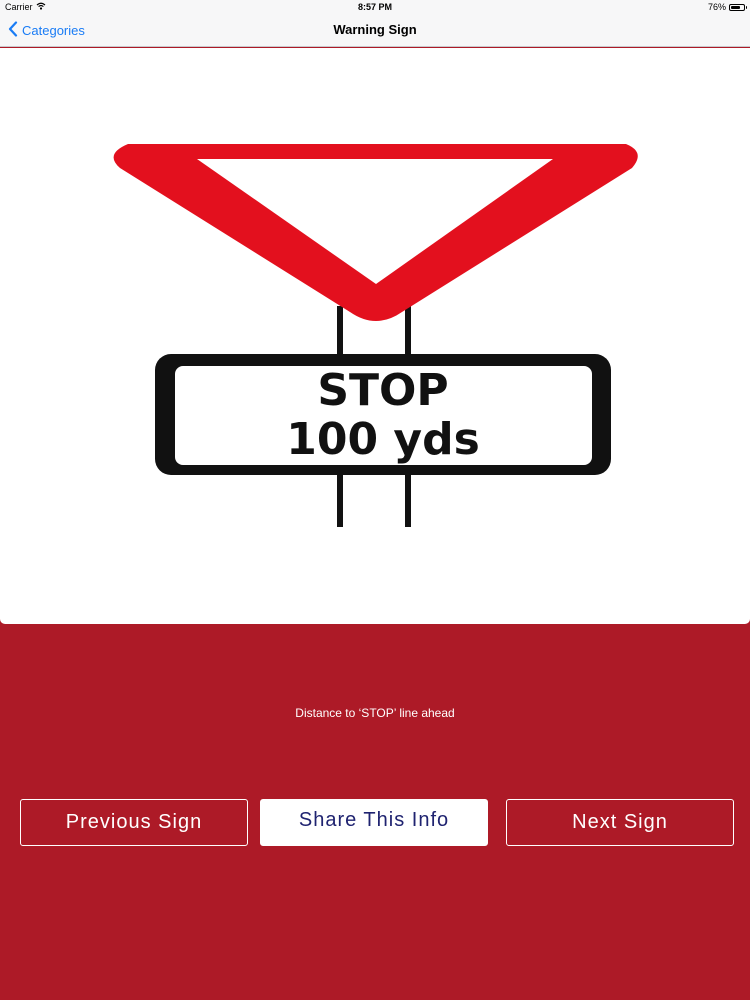 The width and height of the screenshot is (750, 1000). What do you see at coordinates (382, 390) in the screenshot?
I see `sign-text-stop: STOP` at bounding box center [382, 390].